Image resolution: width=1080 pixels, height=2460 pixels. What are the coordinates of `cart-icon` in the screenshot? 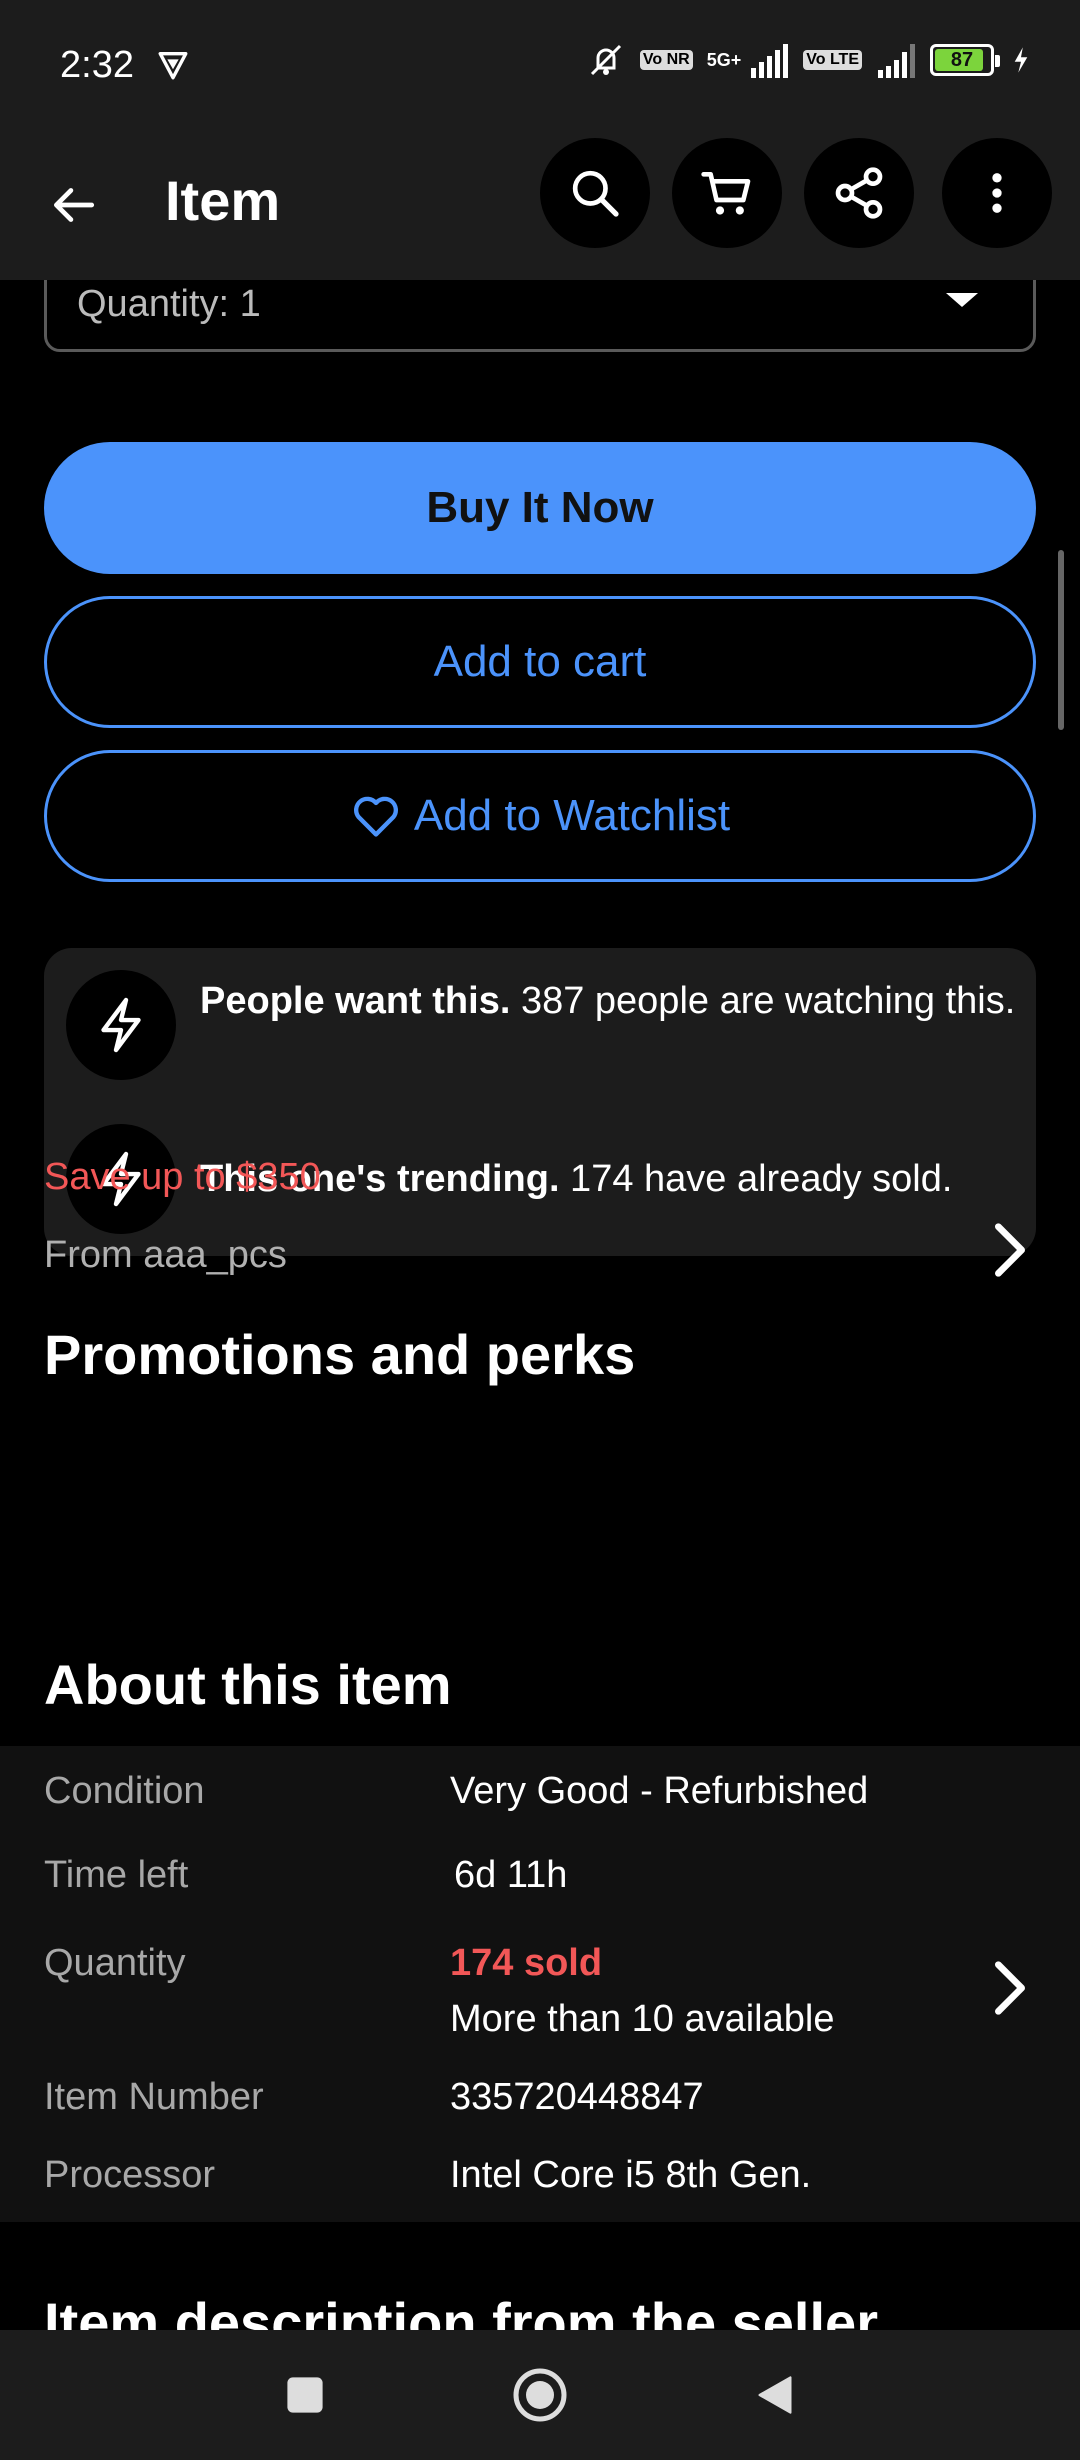 It's located at (726, 193).